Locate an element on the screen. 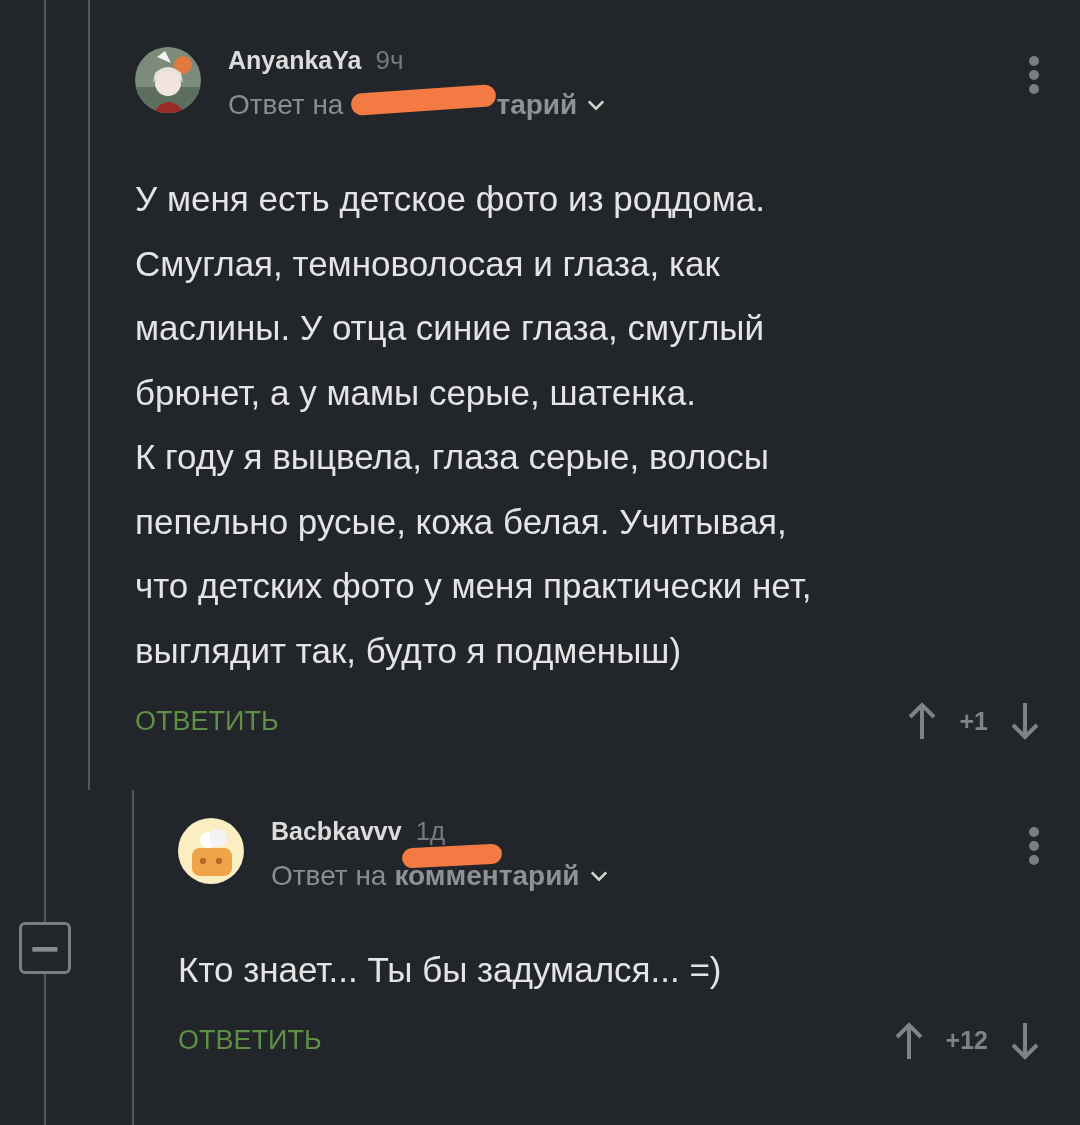  comment-time: 1д is located at coordinates (430, 831).